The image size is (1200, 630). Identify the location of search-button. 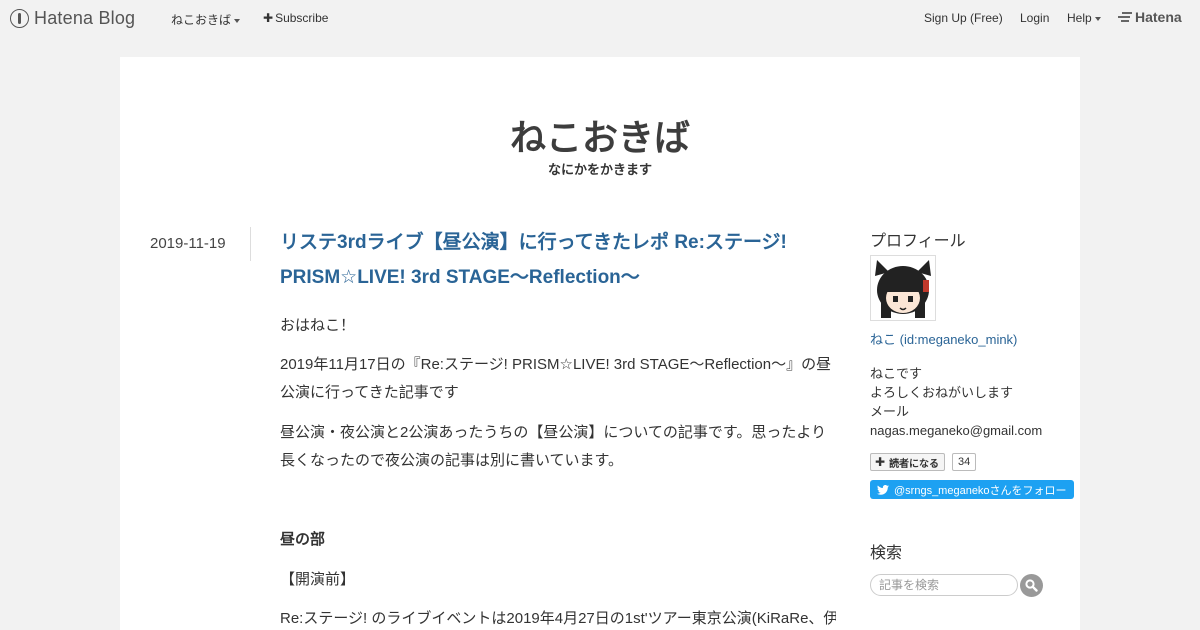
(1031, 585).